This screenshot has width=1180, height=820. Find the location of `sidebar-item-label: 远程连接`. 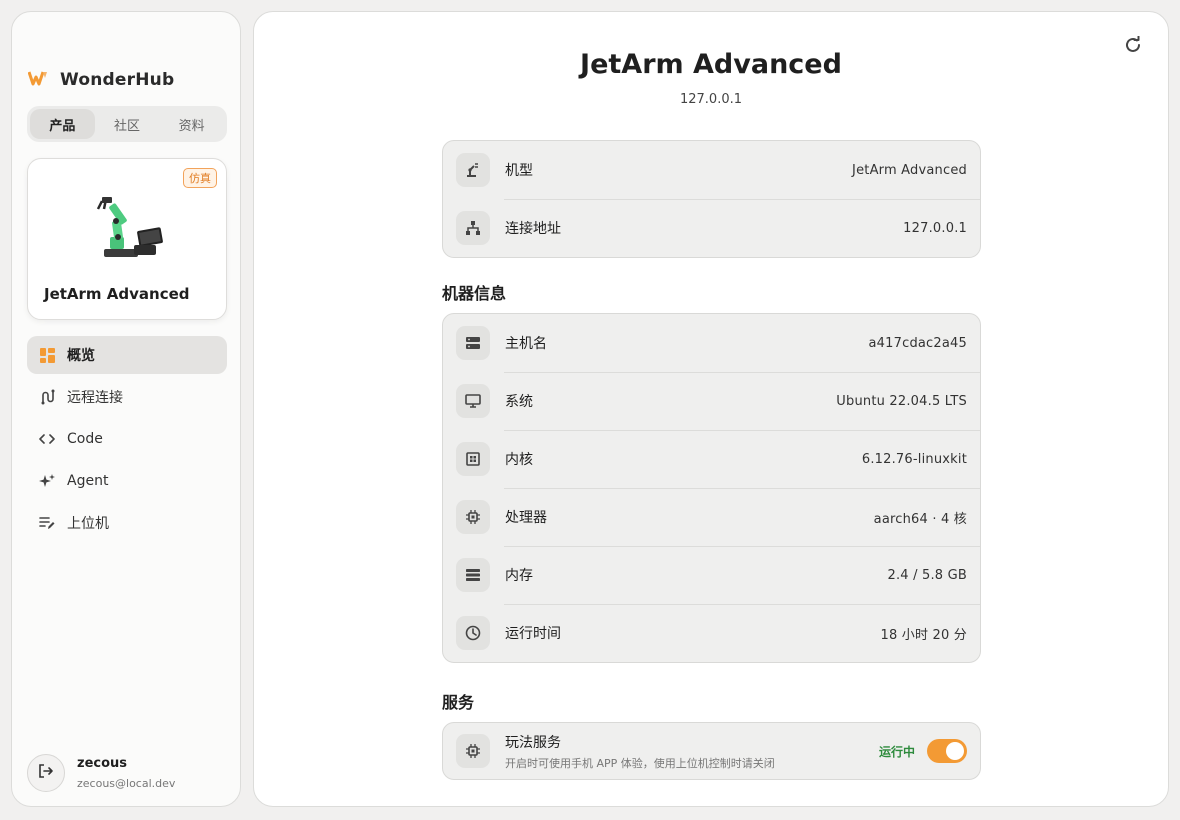

sidebar-item-label: 远程连接 is located at coordinates (95, 398).